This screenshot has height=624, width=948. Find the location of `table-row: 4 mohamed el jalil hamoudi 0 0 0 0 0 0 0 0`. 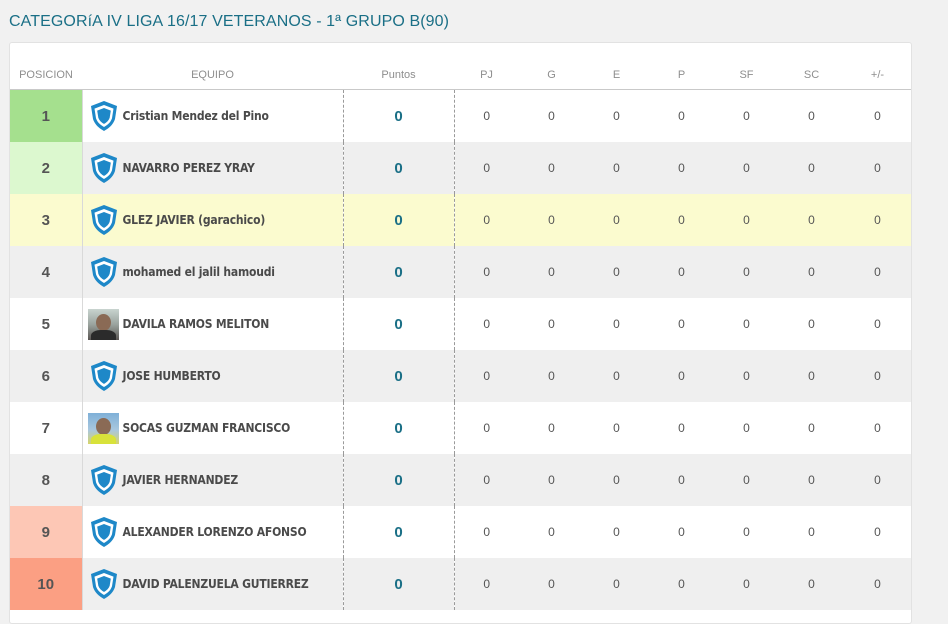

table-row: 4 mohamed el jalil hamoudi 0 0 0 0 0 0 0 0 is located at coordinates (460, 272).